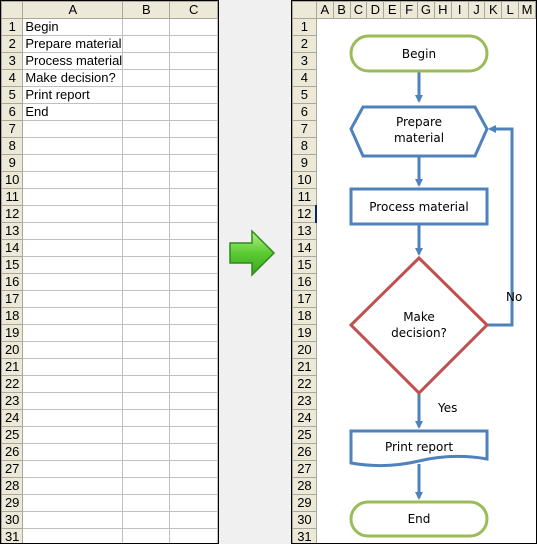  I want to click on row-header: 28, so click(12, 486).